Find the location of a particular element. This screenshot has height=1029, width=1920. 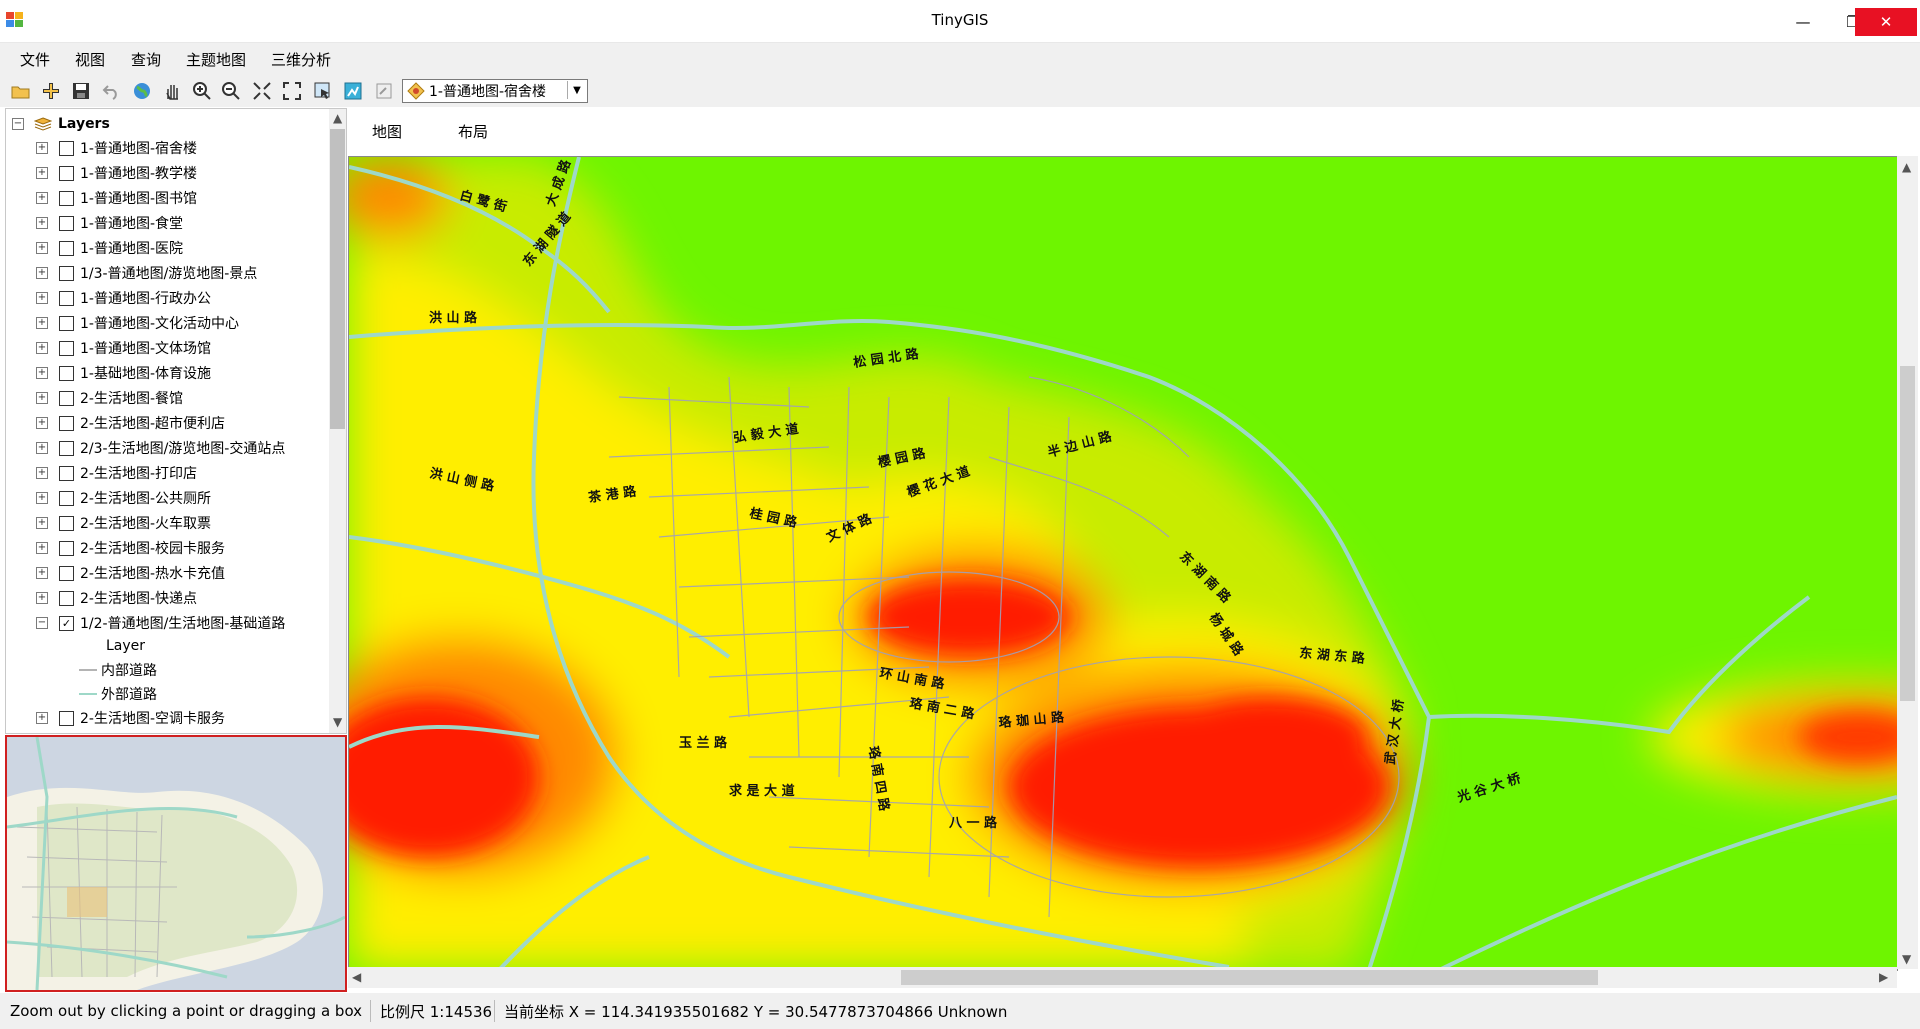

layer-item: +2-生活地图-餐馆 is located at coordinates (109, 398).